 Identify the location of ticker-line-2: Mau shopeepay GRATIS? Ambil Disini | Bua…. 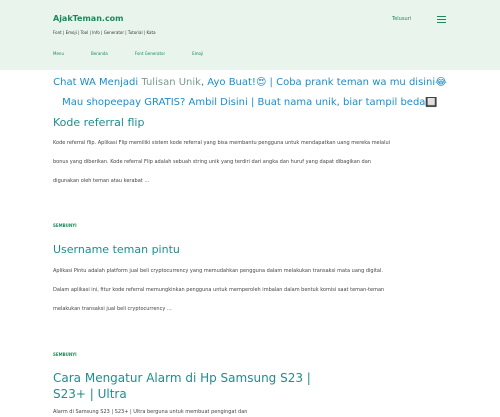
(250, 102).